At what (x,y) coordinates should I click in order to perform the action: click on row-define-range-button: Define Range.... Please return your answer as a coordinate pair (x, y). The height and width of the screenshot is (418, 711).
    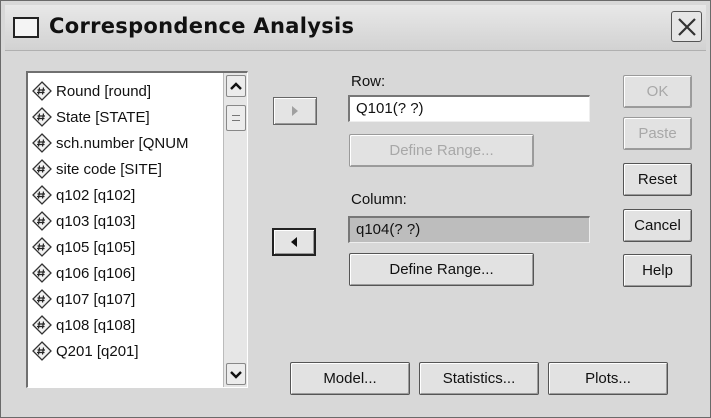
    Looking at the image, I should click on (441, 150).